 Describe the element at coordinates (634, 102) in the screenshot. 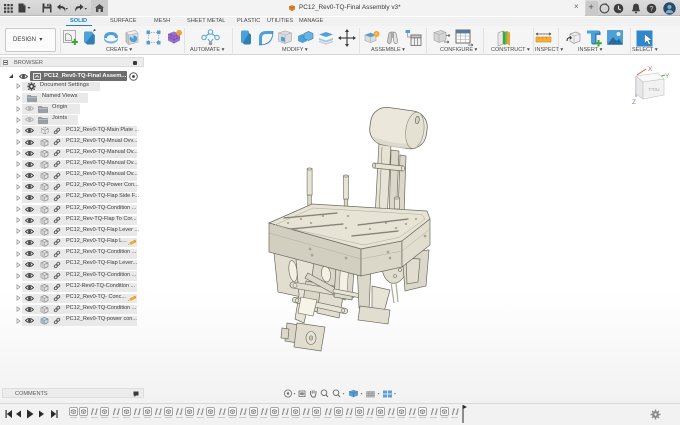

I see `svg-text: Z` at that location.